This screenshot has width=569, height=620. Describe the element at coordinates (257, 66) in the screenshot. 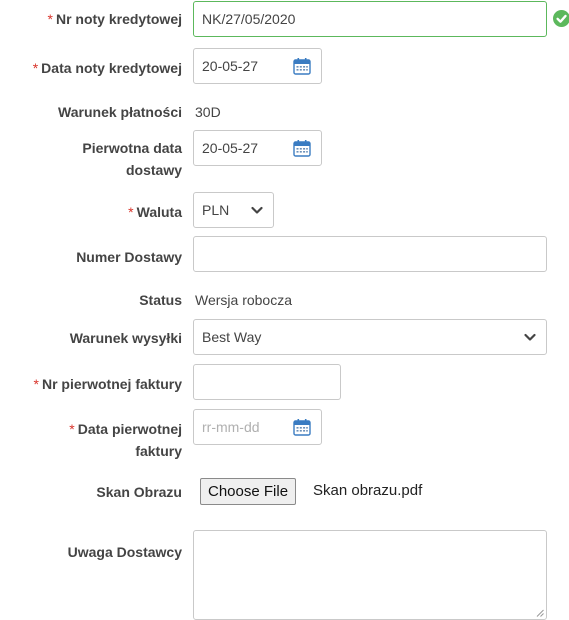

I see `credit-note-date-input: 20-05-27` at that location.